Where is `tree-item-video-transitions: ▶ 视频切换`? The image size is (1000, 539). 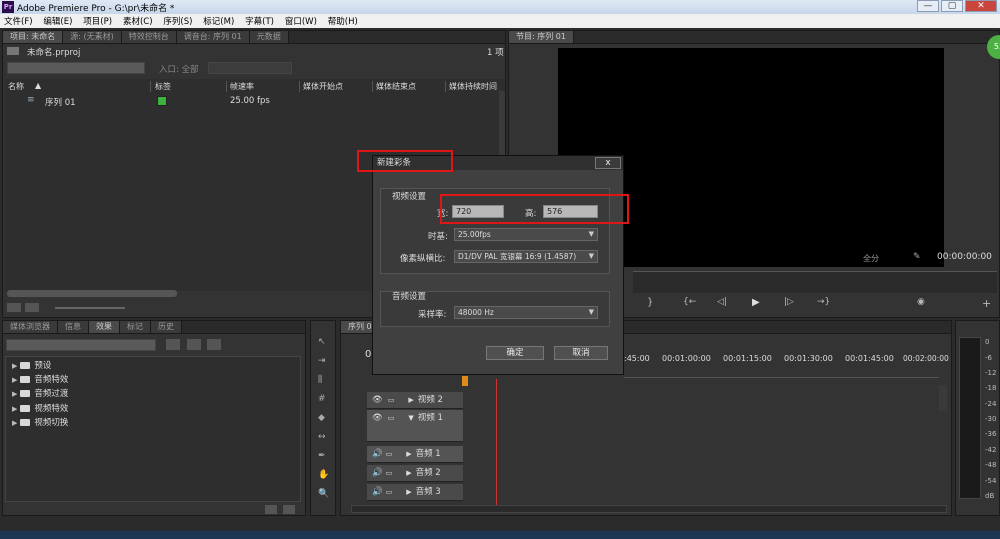 tree-item-video-transitions: ▶ 视频切换 is located at coordinates (40, 423).